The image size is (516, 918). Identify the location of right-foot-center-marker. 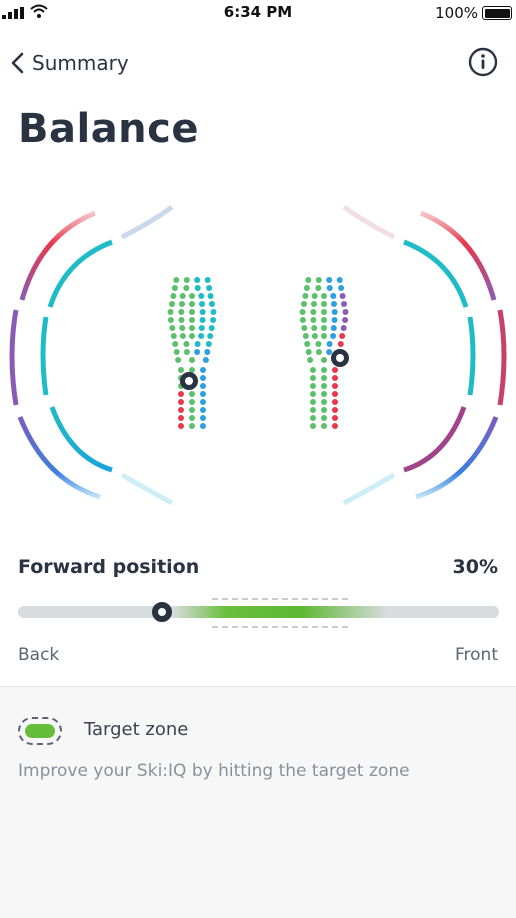
(340, 358).